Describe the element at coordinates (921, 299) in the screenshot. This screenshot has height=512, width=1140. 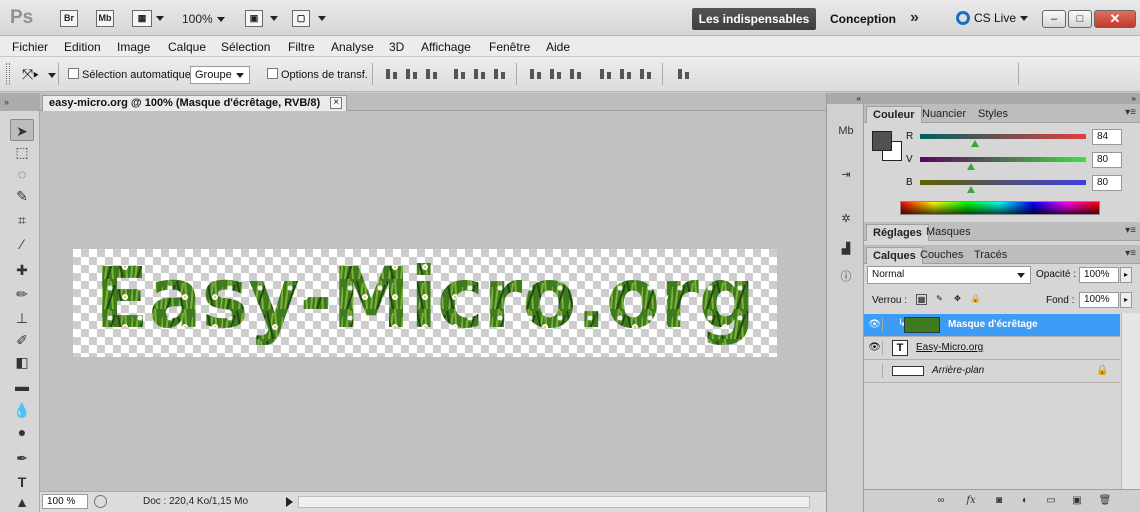
I see `lock-transparency-icon: ▦` at that location.